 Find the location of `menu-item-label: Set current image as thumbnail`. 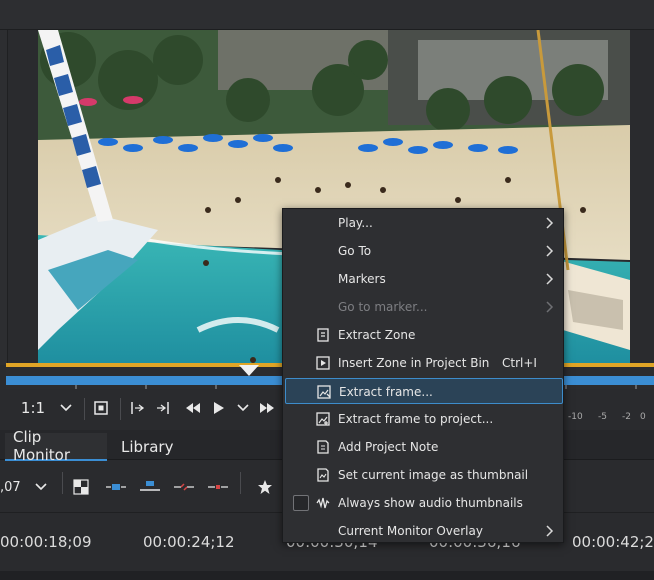

menu-item-label: Set current image as thumbnail is located at coordinates (433, 475).